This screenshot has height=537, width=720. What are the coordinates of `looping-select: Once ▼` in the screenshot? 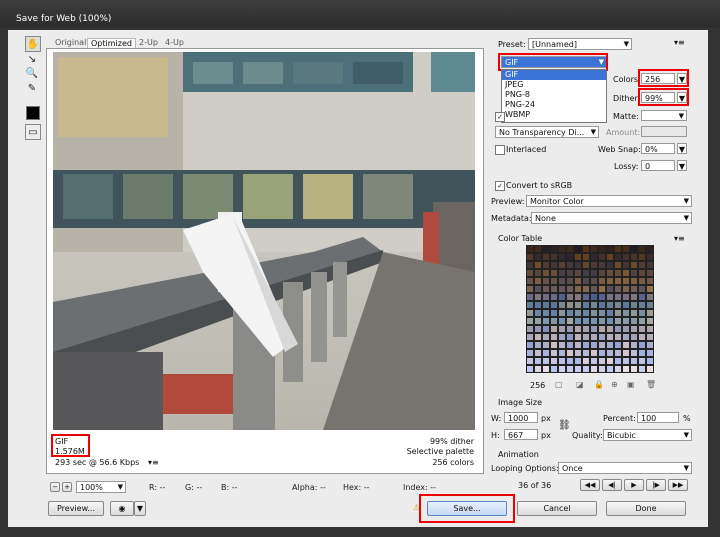 It's located at (625, 468).